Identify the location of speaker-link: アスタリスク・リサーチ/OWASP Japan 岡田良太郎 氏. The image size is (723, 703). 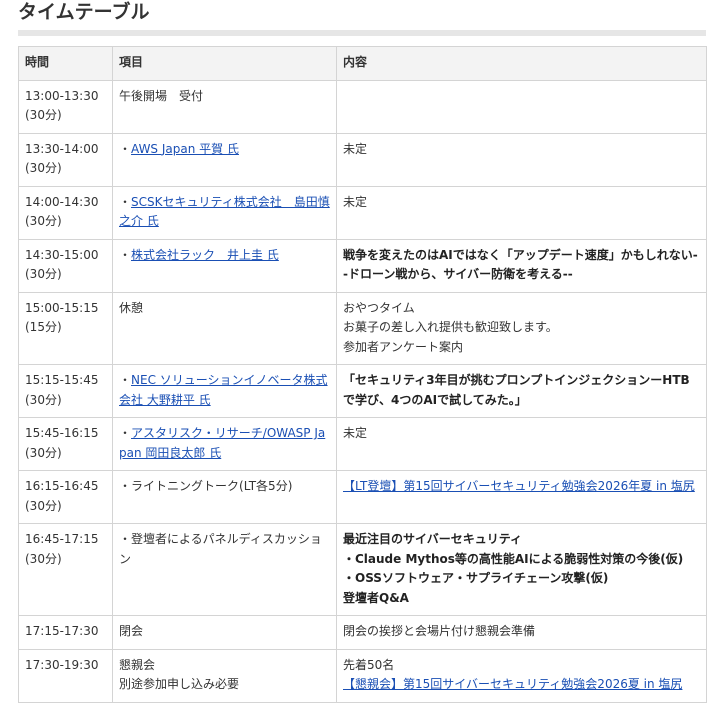
(222, 443).